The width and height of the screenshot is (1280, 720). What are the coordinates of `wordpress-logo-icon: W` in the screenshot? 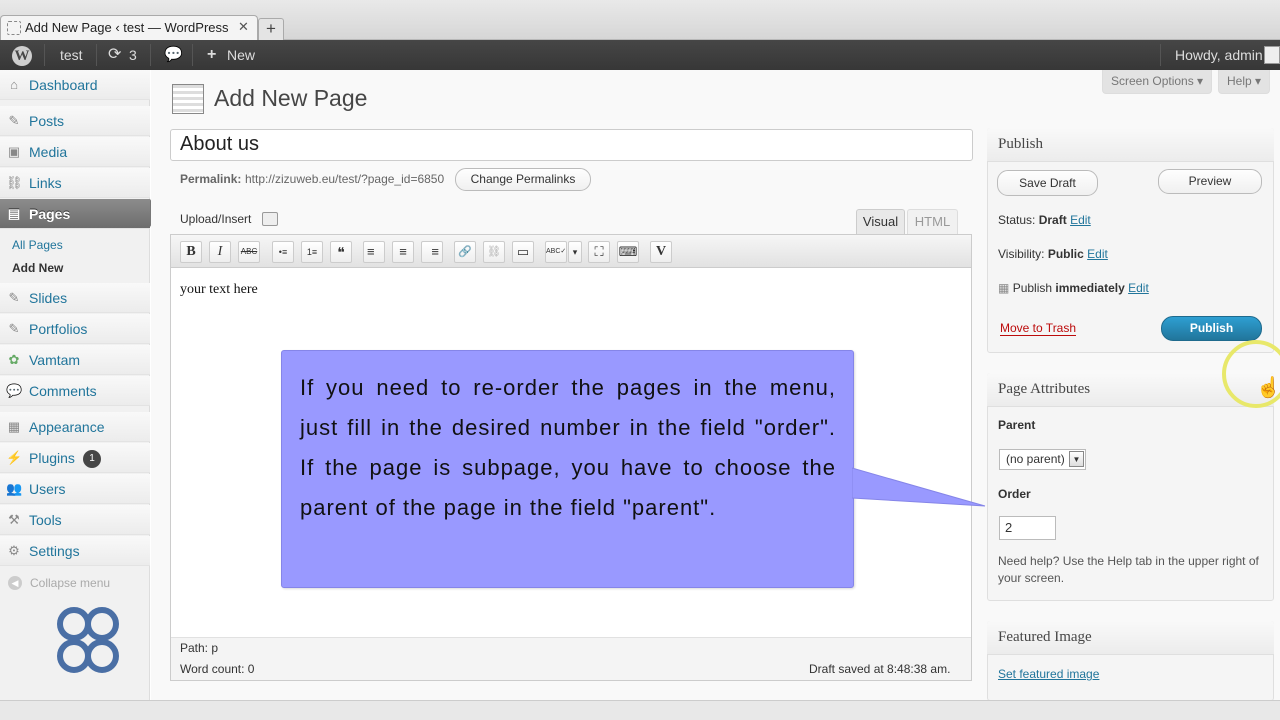 It's located at (22, 56).